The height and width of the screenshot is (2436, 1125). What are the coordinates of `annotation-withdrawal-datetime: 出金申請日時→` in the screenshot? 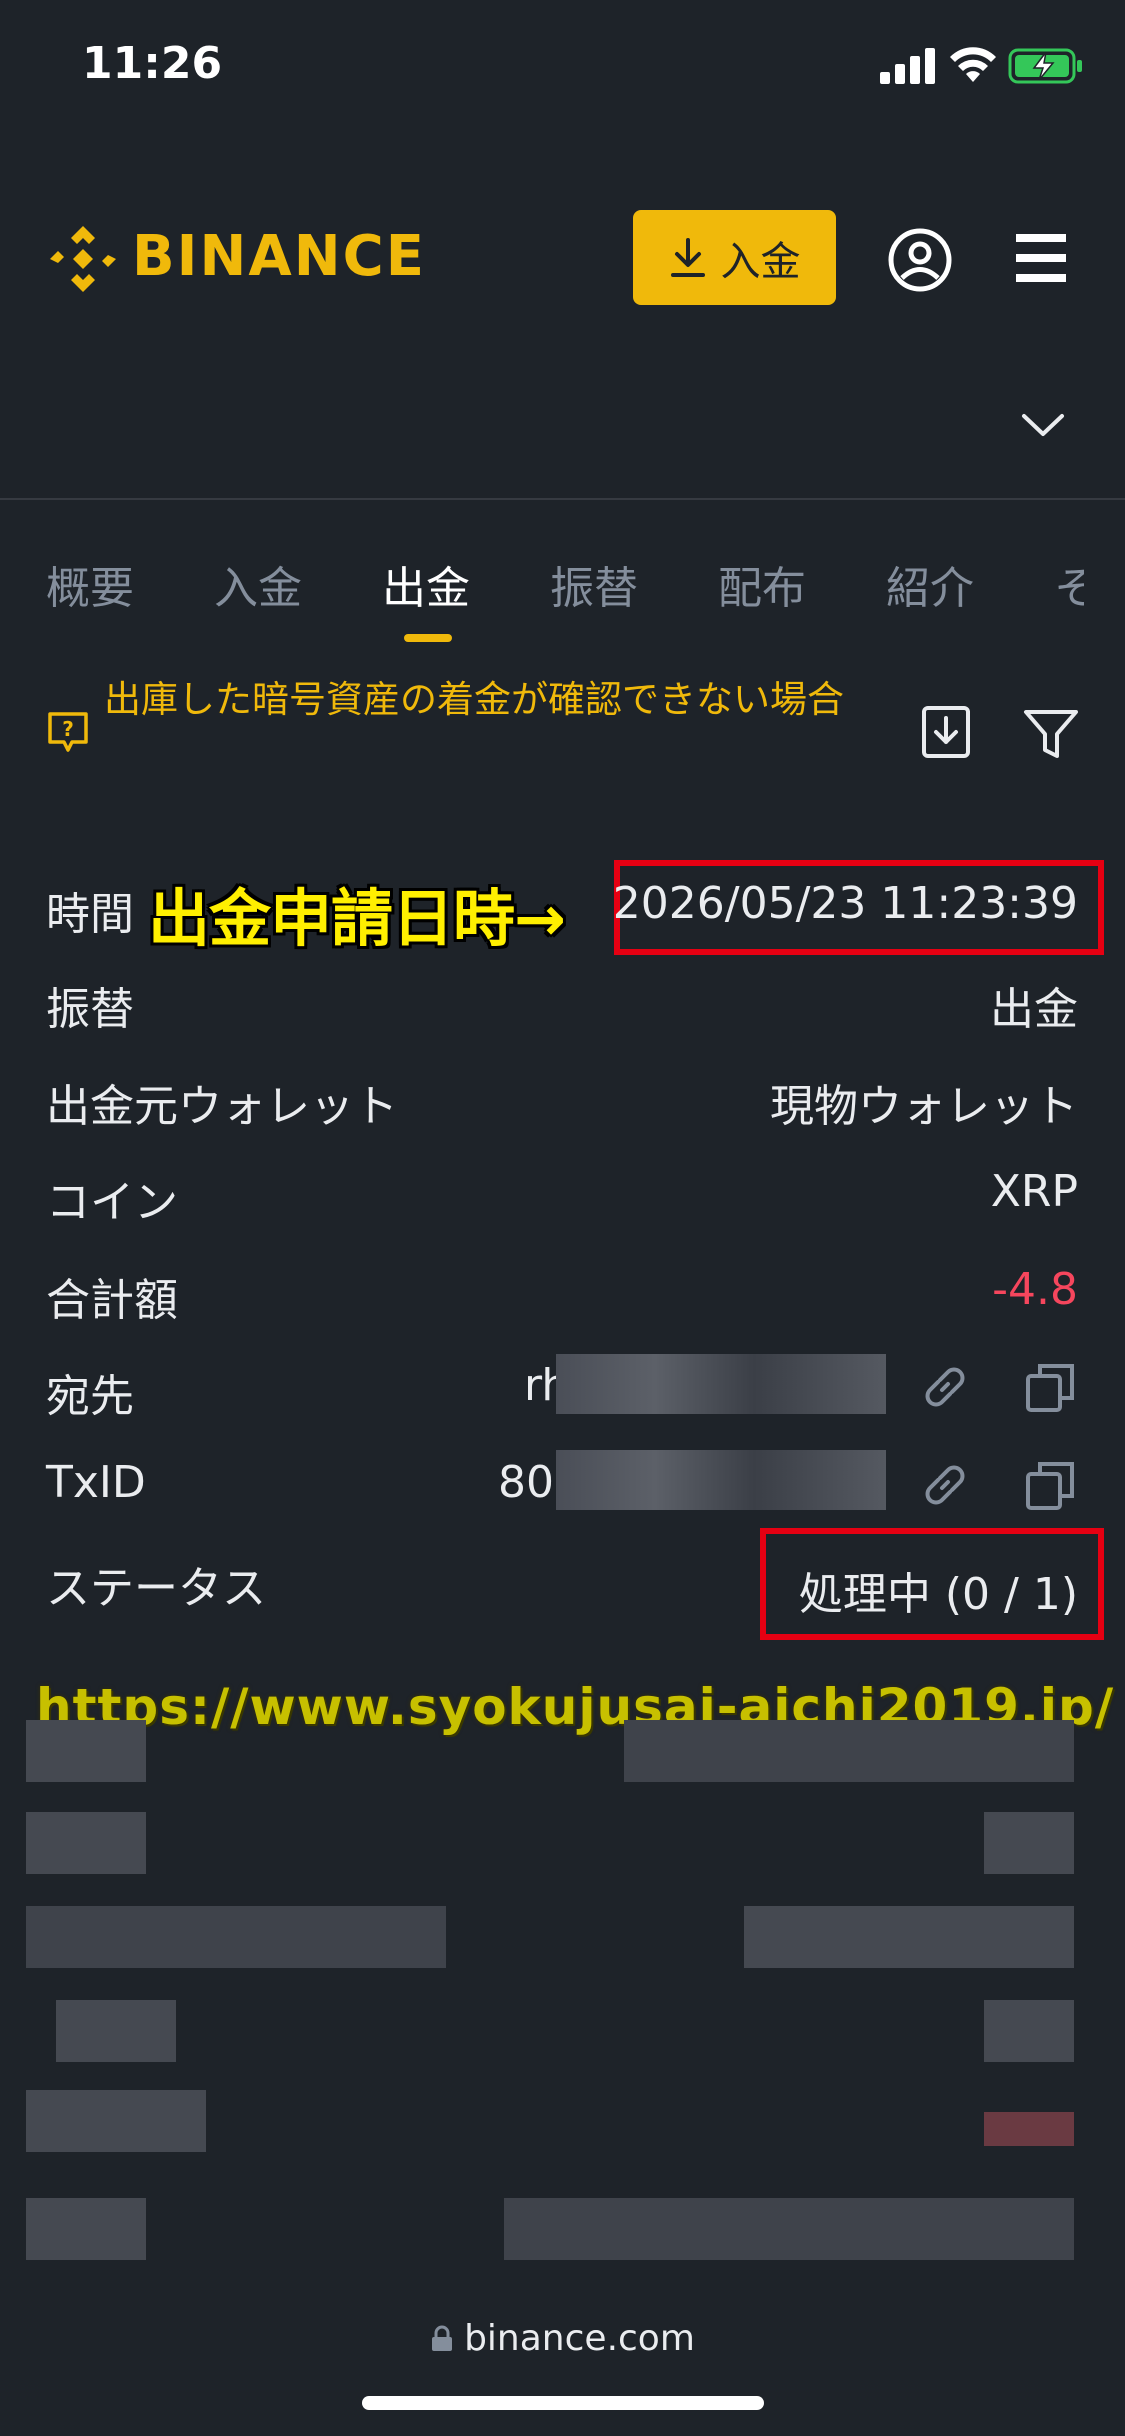 It's located at (357, 918).